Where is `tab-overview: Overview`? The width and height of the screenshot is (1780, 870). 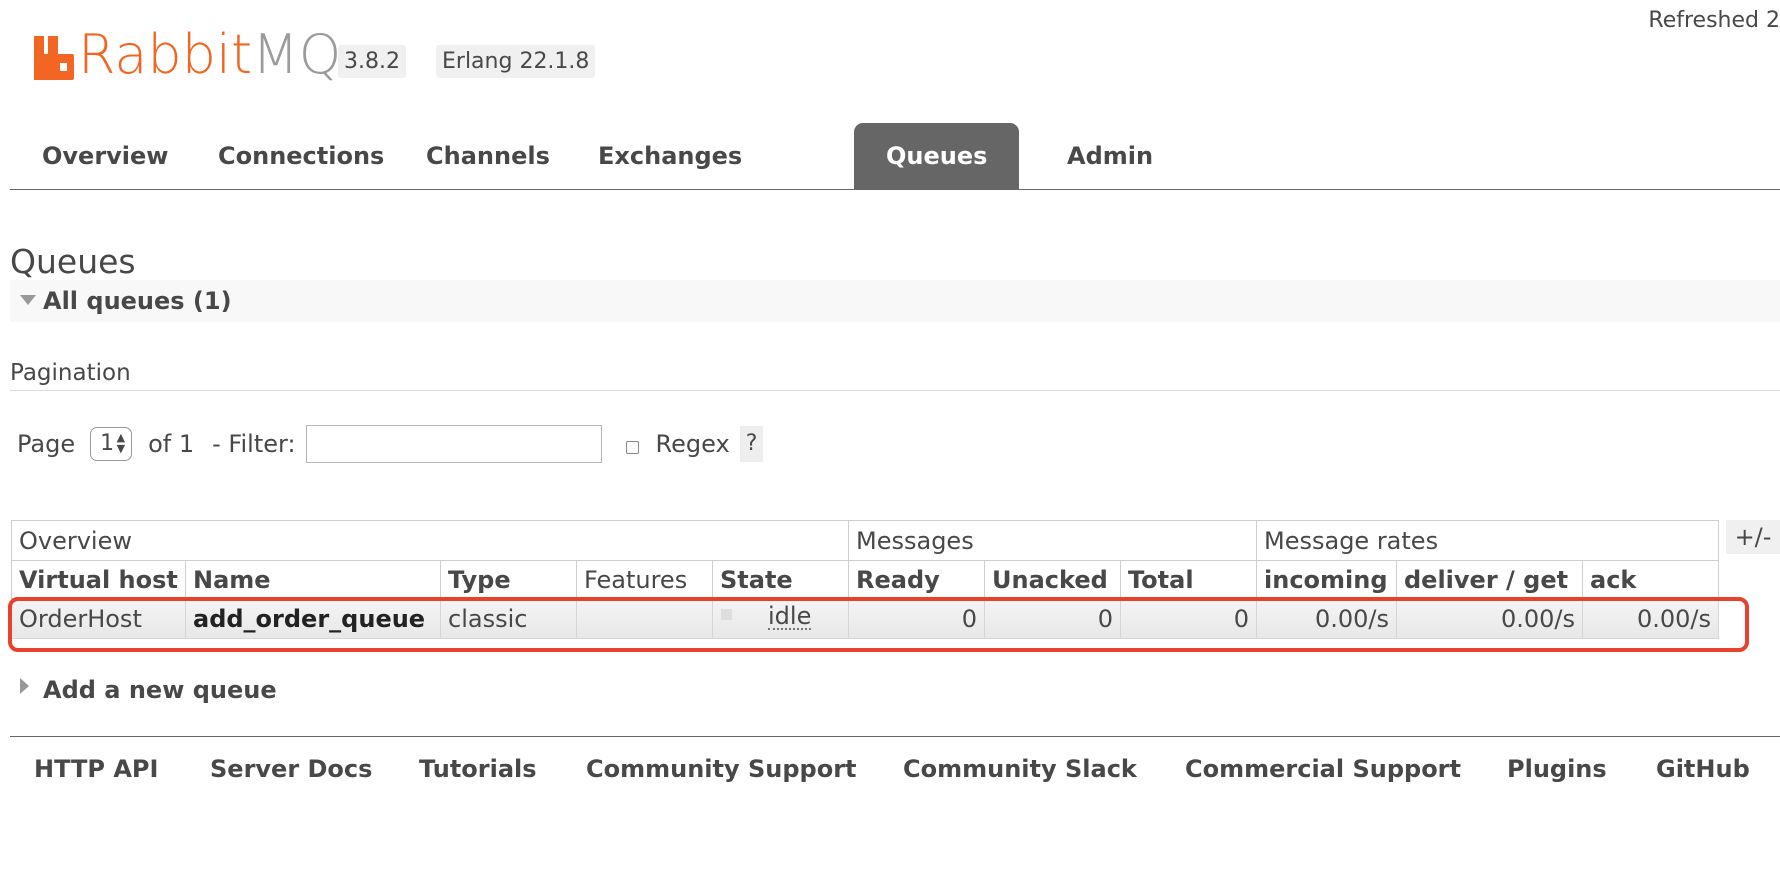 tab-overview: Overview is located at coordinates (105, 156).